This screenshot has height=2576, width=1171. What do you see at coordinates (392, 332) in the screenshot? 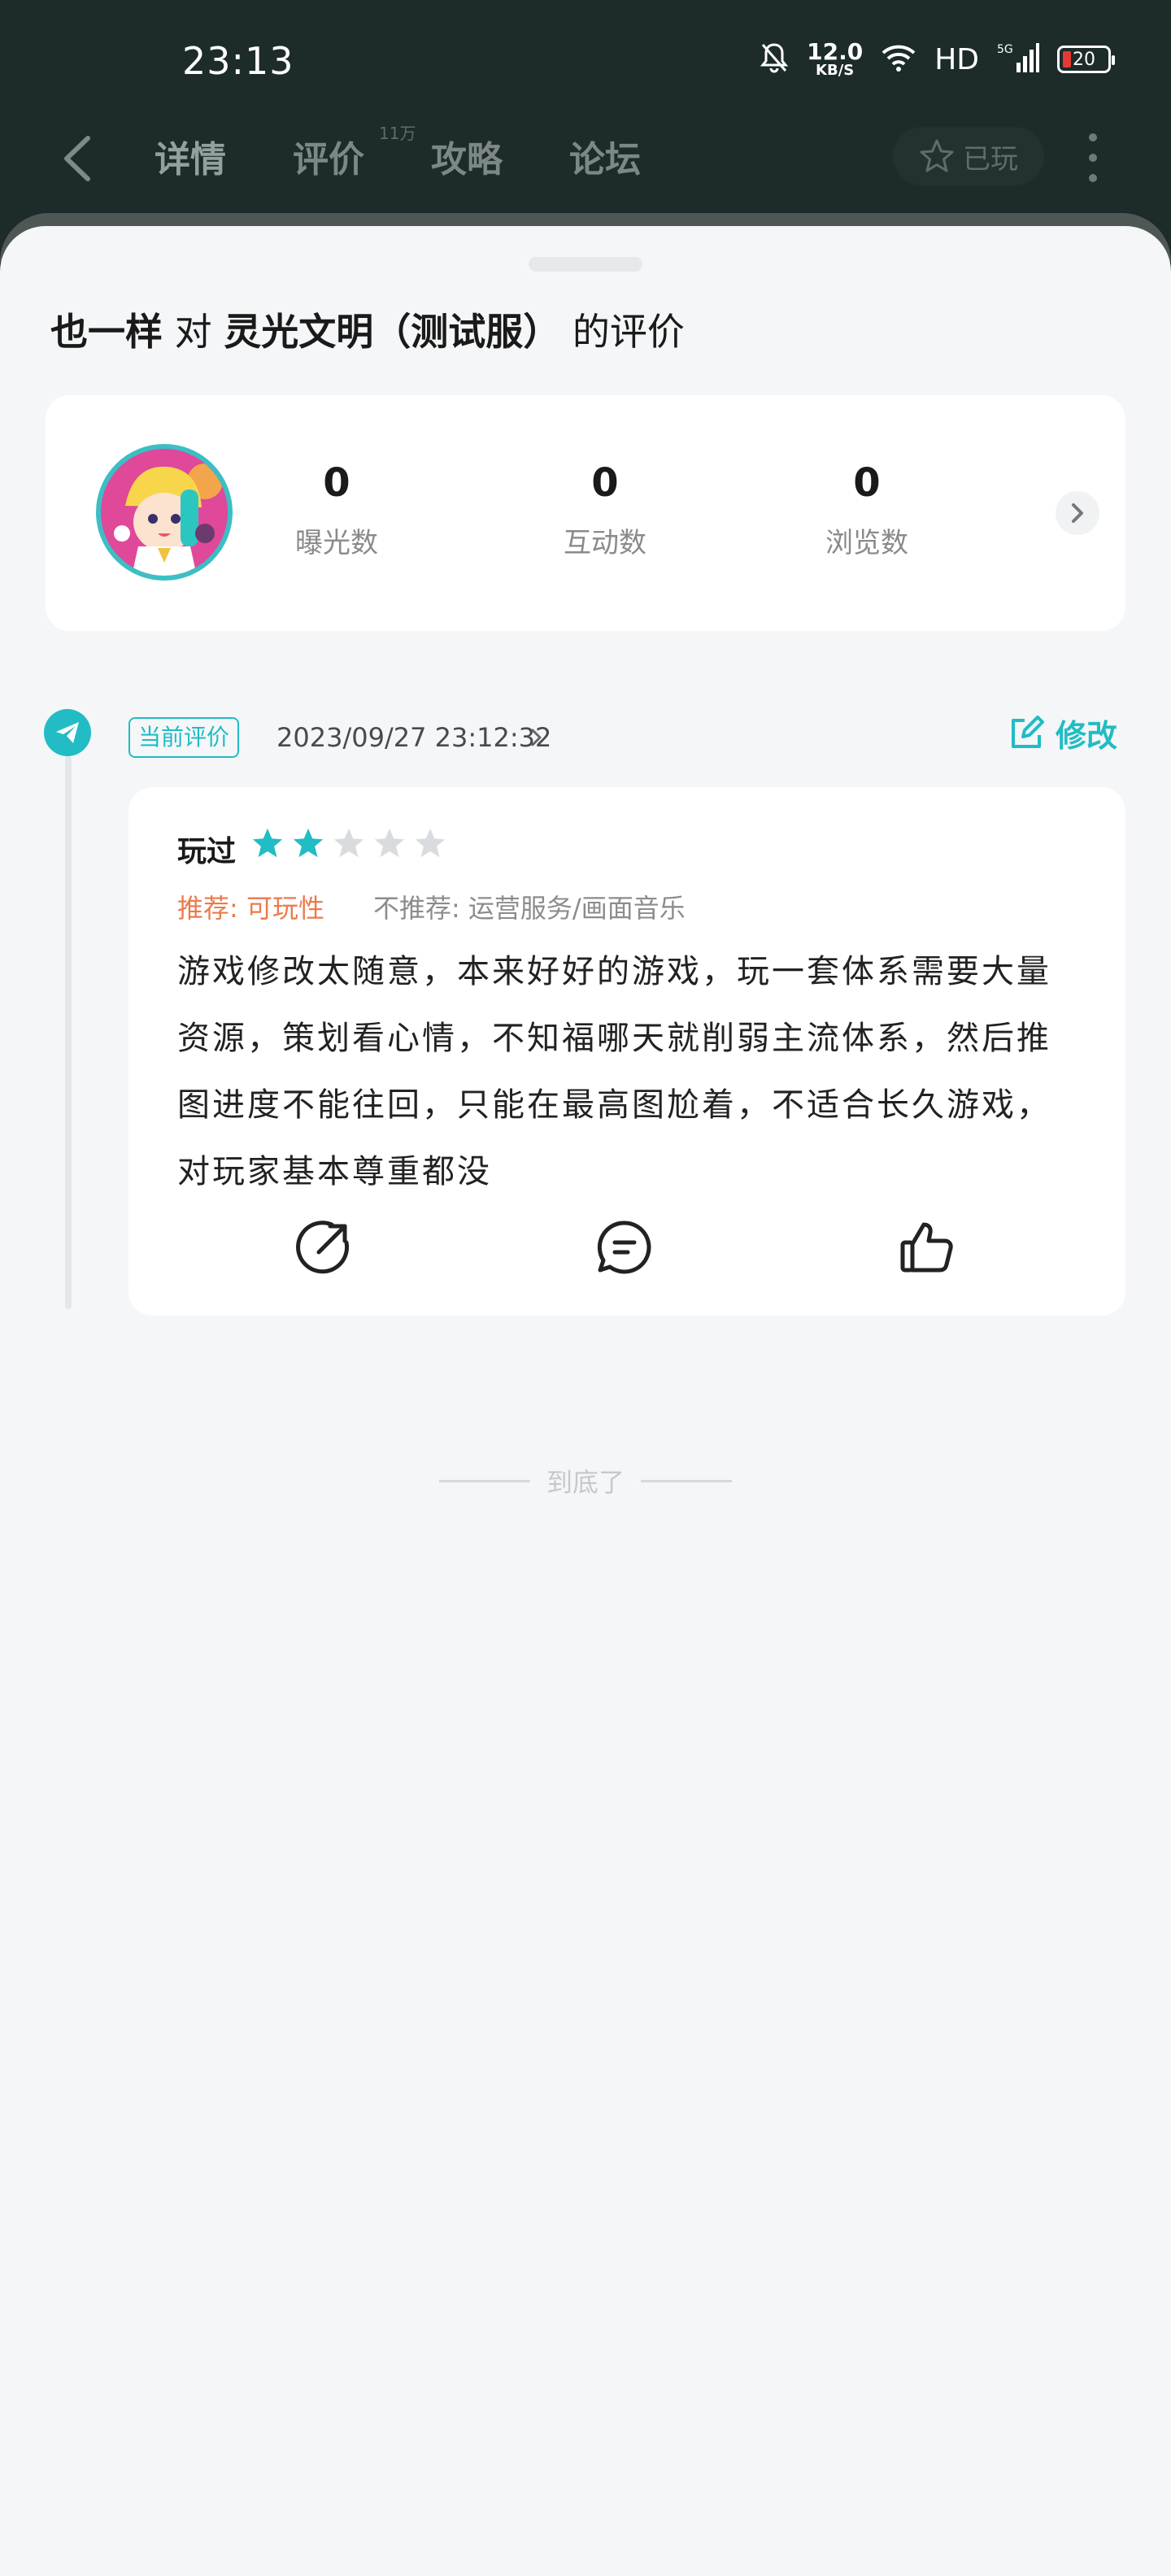
I see `title-game: 灵光文明（测试服）` at bounding box center [392, 332].